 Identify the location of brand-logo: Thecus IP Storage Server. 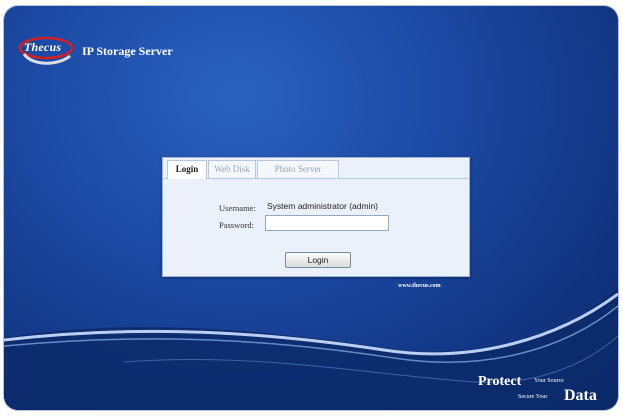
(95, 51).